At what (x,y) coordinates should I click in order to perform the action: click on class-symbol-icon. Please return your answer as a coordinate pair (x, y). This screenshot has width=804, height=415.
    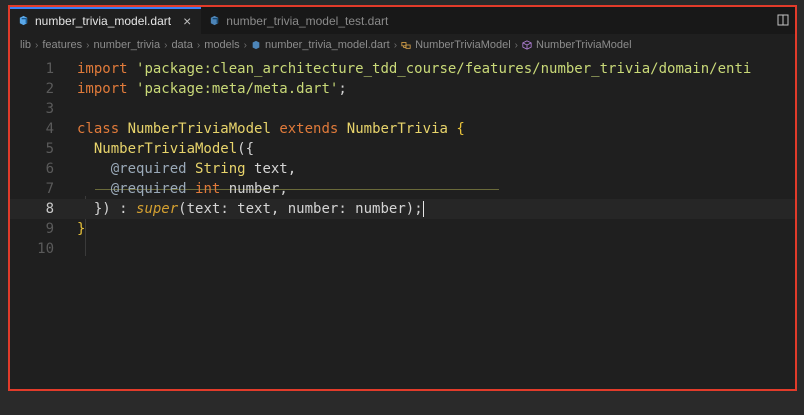
    Looking at the image, I should click on (406, 45).